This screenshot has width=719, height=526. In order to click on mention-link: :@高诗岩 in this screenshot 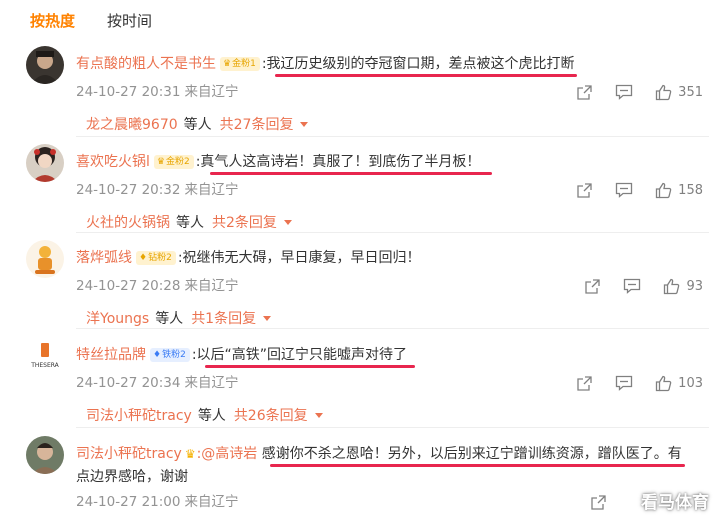, I will do `click(227, 454)`.